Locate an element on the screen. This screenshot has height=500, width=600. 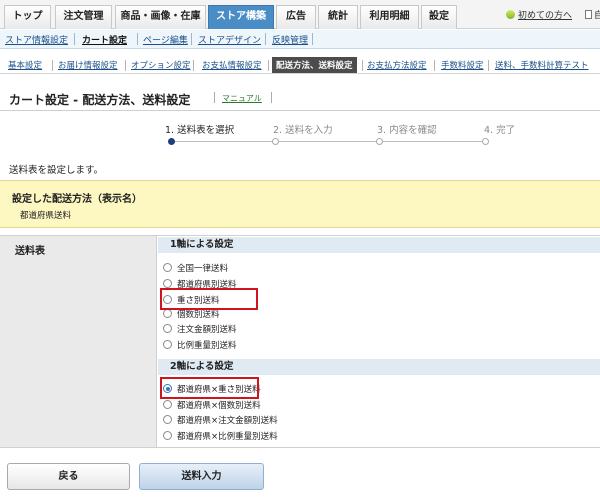
step-1-dot is located at coordinates (171, 141).